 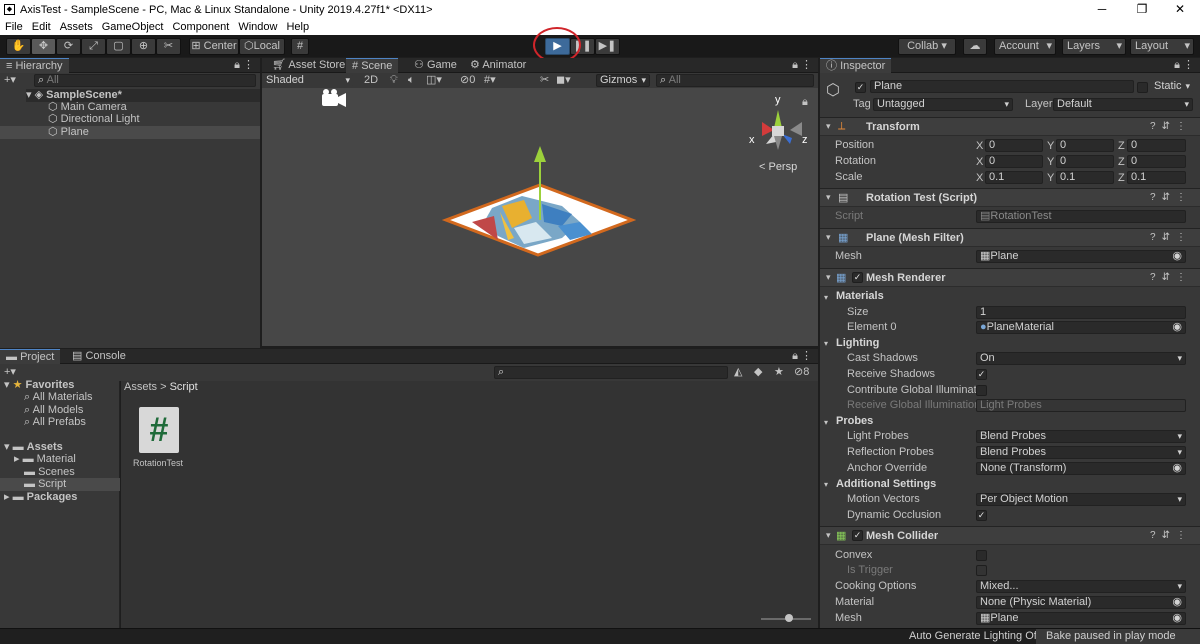 What do you see at coordinates (1156, 145) in the screenshot?
I see `position-z-field: 0` at bounding box center [1156, 145].